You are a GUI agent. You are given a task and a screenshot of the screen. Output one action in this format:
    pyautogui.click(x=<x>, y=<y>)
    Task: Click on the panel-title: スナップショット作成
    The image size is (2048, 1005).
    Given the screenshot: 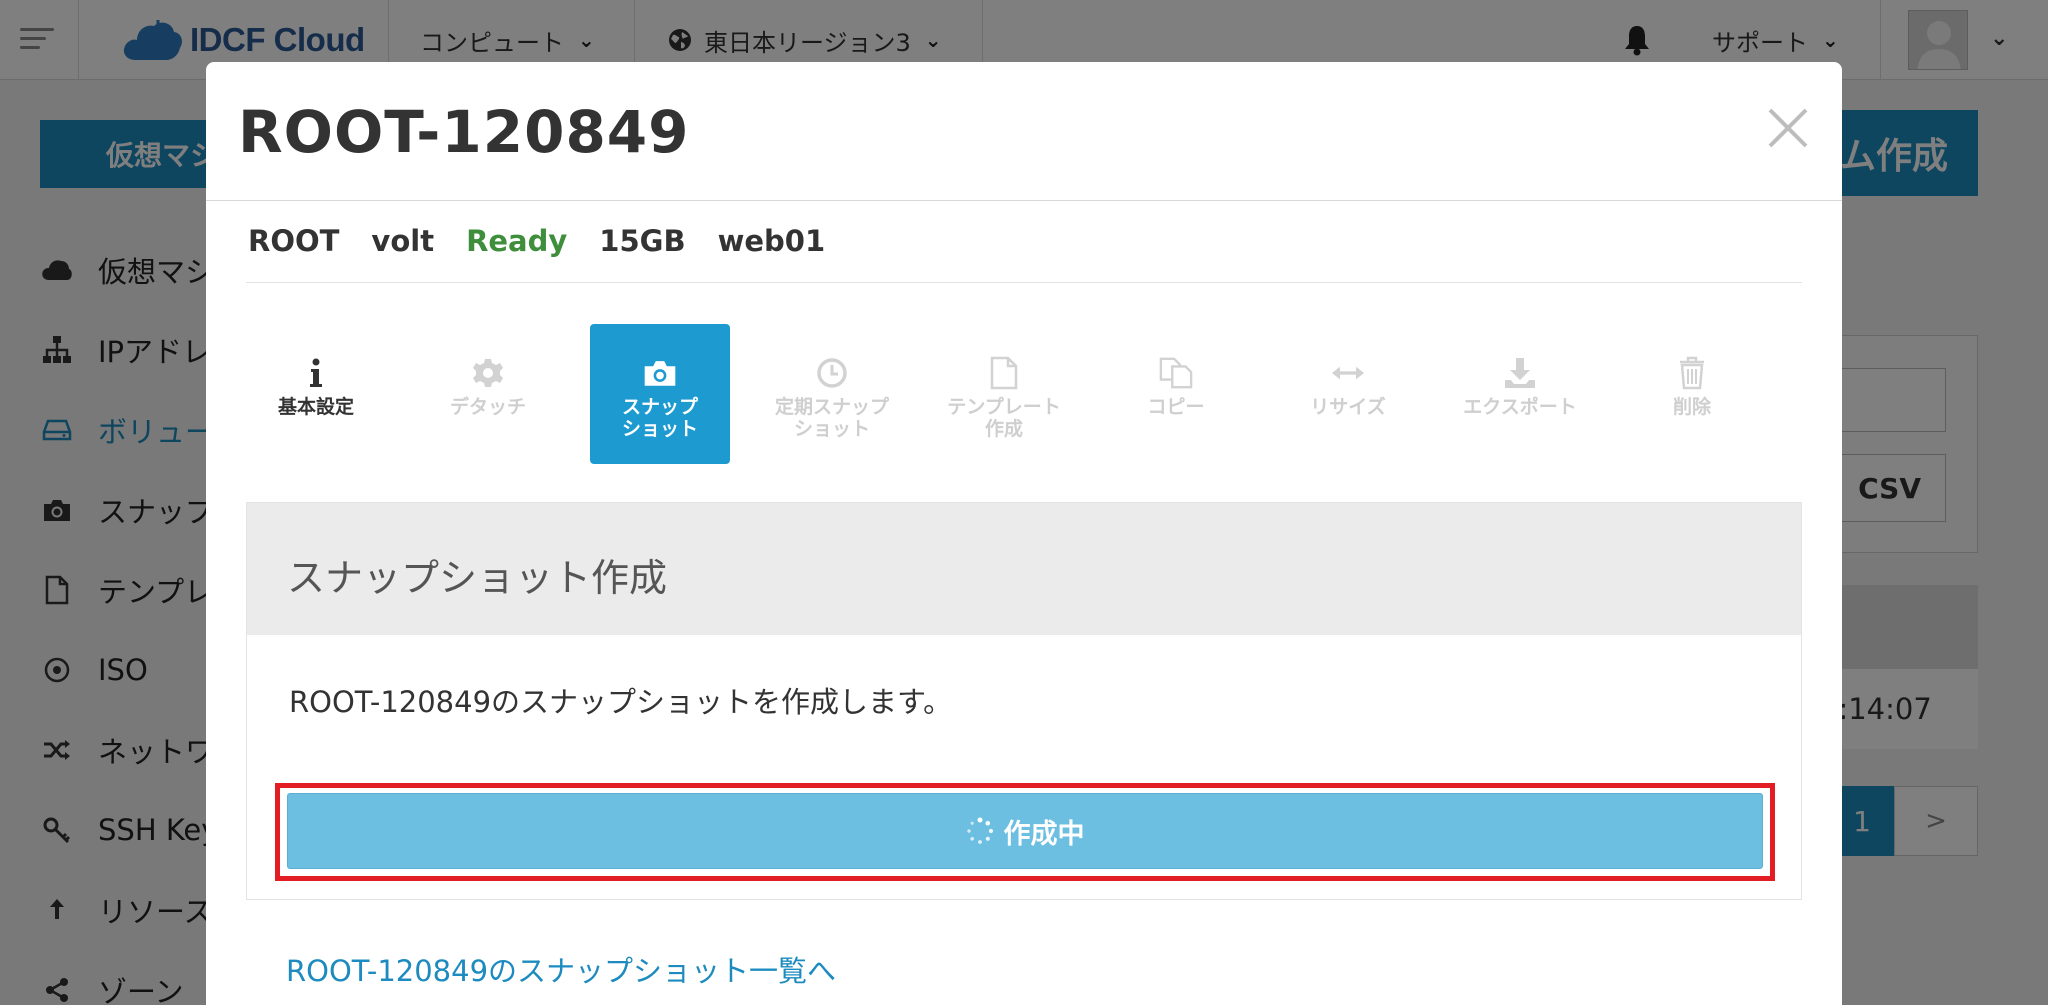 What is the action you would take?
    pyautogui.click(x=477, y=578)
    